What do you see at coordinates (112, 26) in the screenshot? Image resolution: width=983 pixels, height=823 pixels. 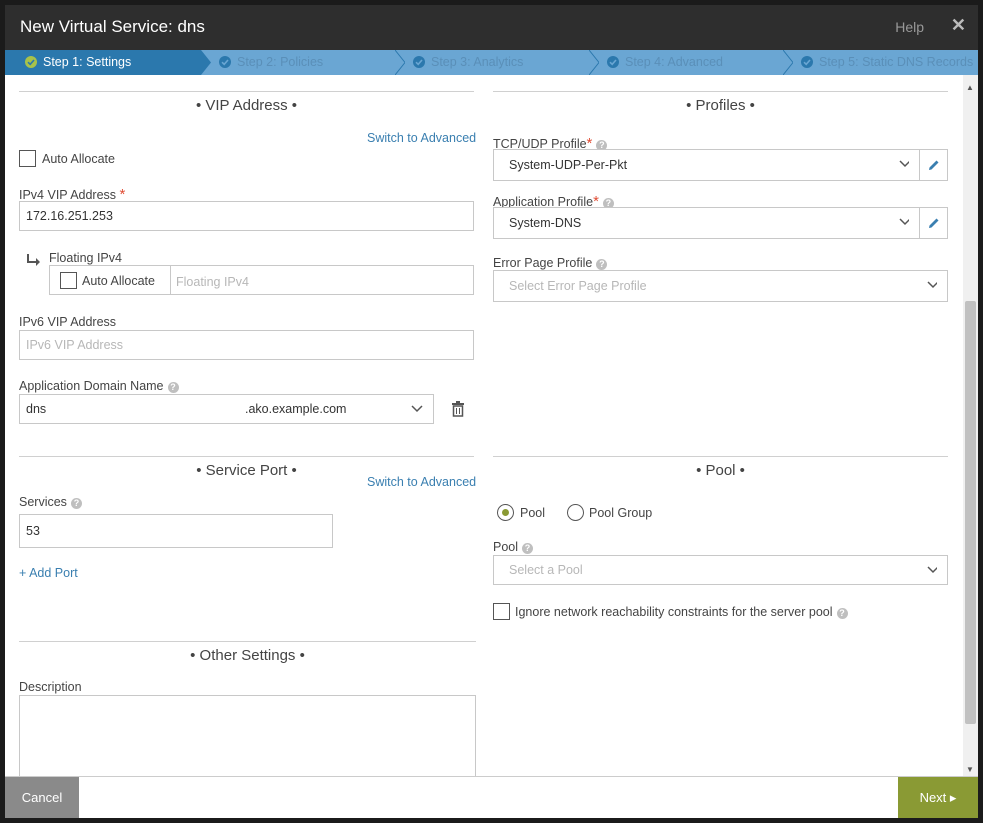 I see `modal-title: New Virtual Service: dns` at bounding box center [112, 26].